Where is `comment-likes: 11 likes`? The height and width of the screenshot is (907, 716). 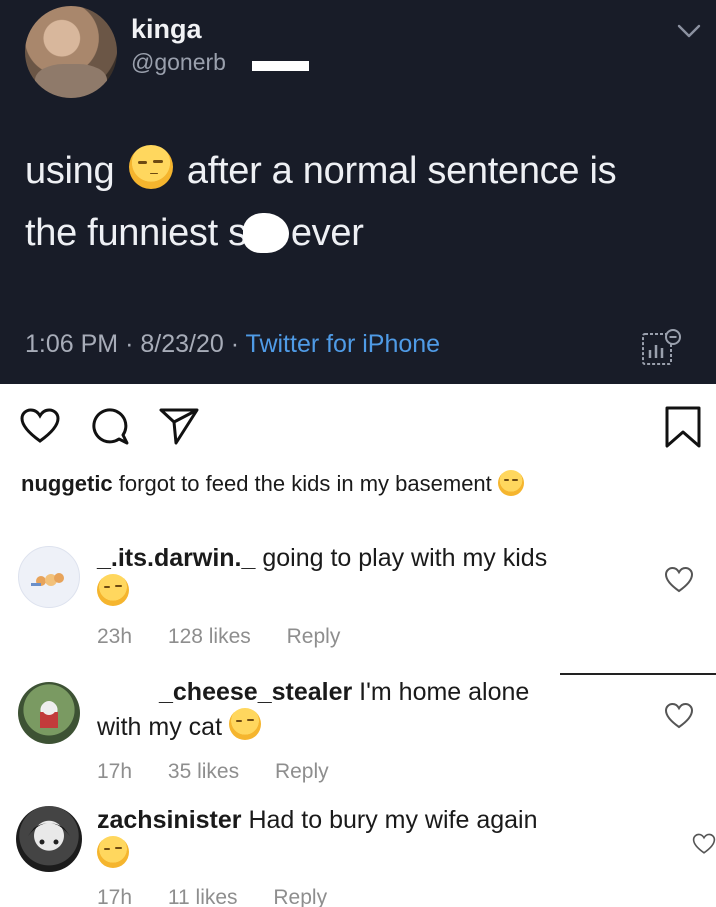
comment-likes: 11 likes is located at coordinates (203, 896).